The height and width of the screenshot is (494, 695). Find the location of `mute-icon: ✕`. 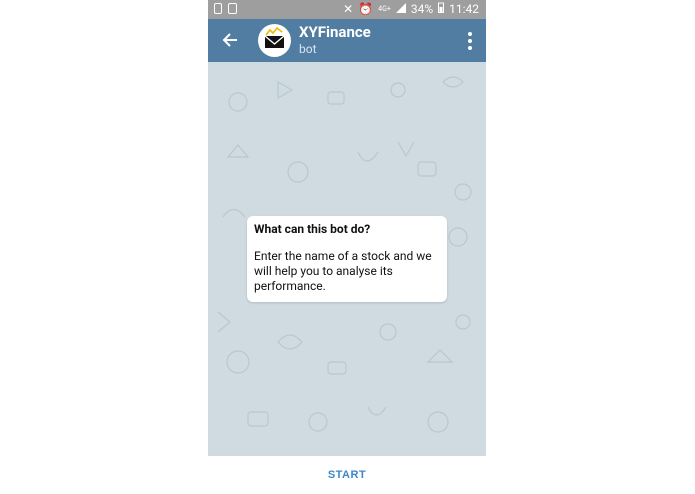

mute-icon: ✕ is located at coordinates (348, 9).